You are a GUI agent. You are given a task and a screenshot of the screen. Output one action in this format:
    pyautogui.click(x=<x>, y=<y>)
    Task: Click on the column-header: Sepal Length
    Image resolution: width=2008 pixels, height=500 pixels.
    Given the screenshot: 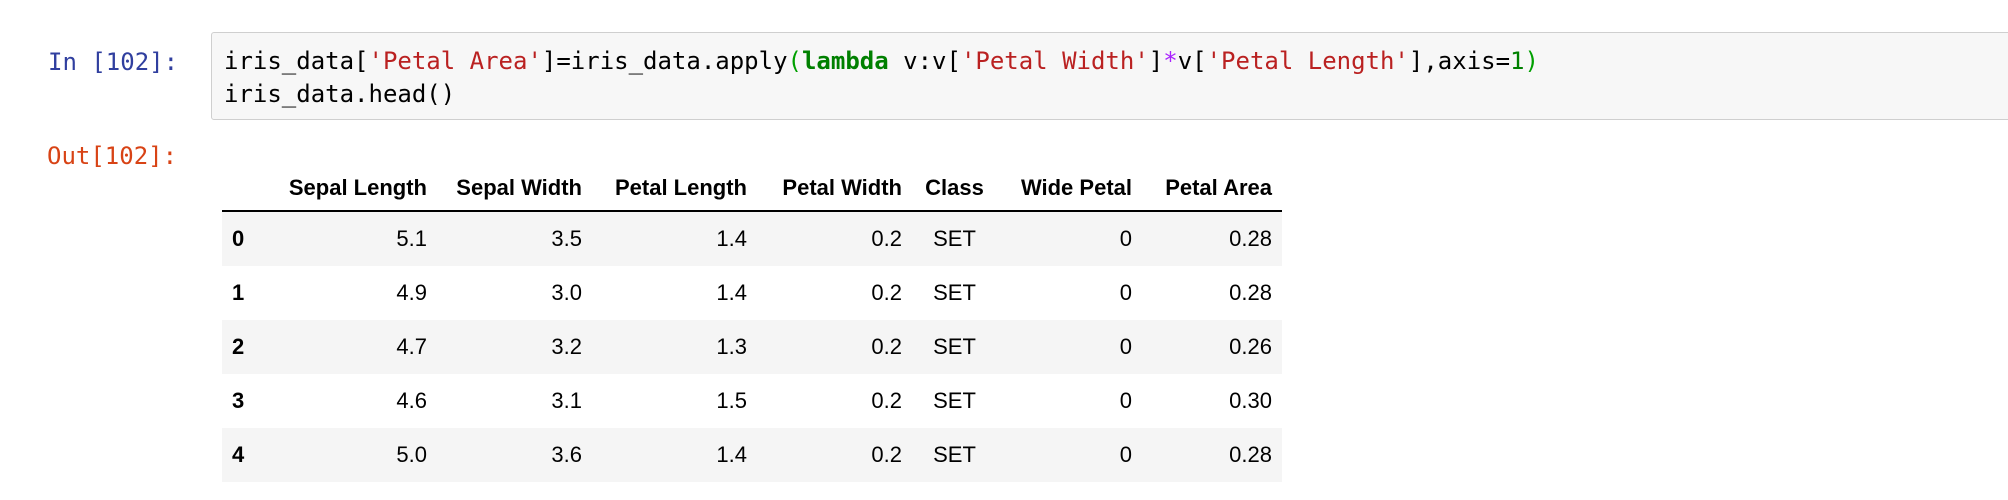 What is the action you would take?
    pyautogui.click(x=354, y=189)
    